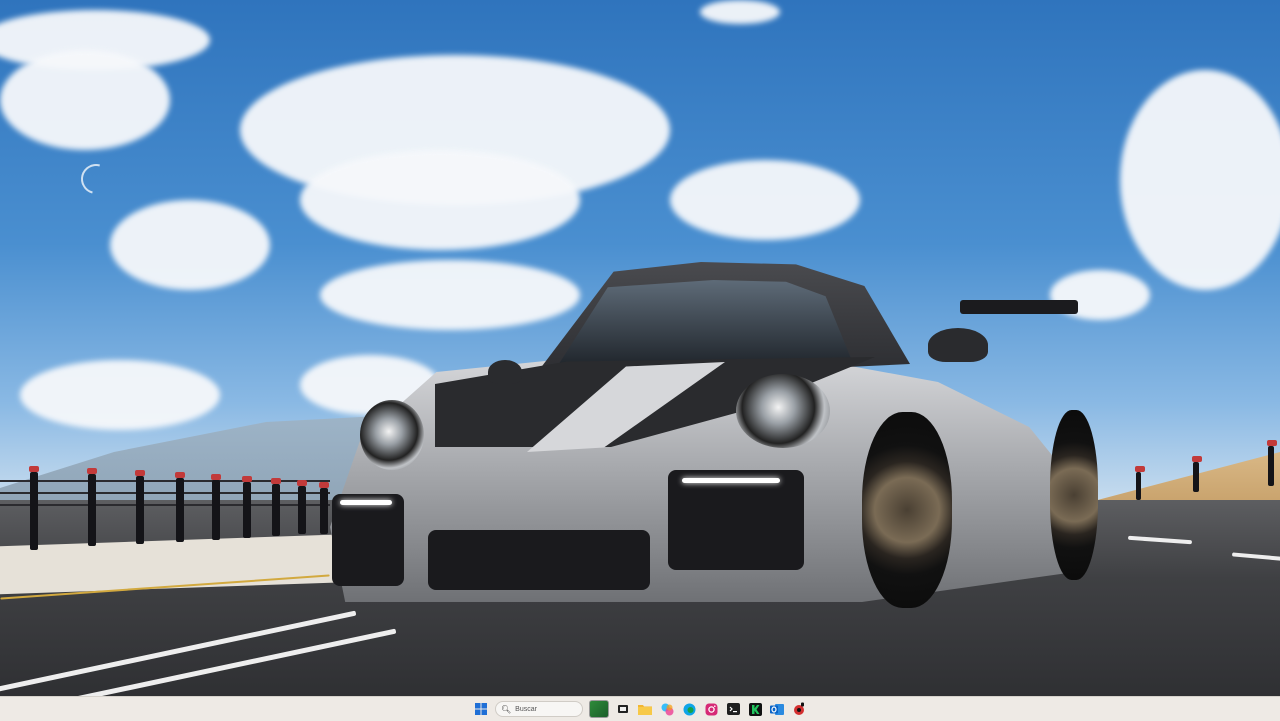 This screenshot has width=1280, height=721. I want to click on left-intake, so click(368, 540).